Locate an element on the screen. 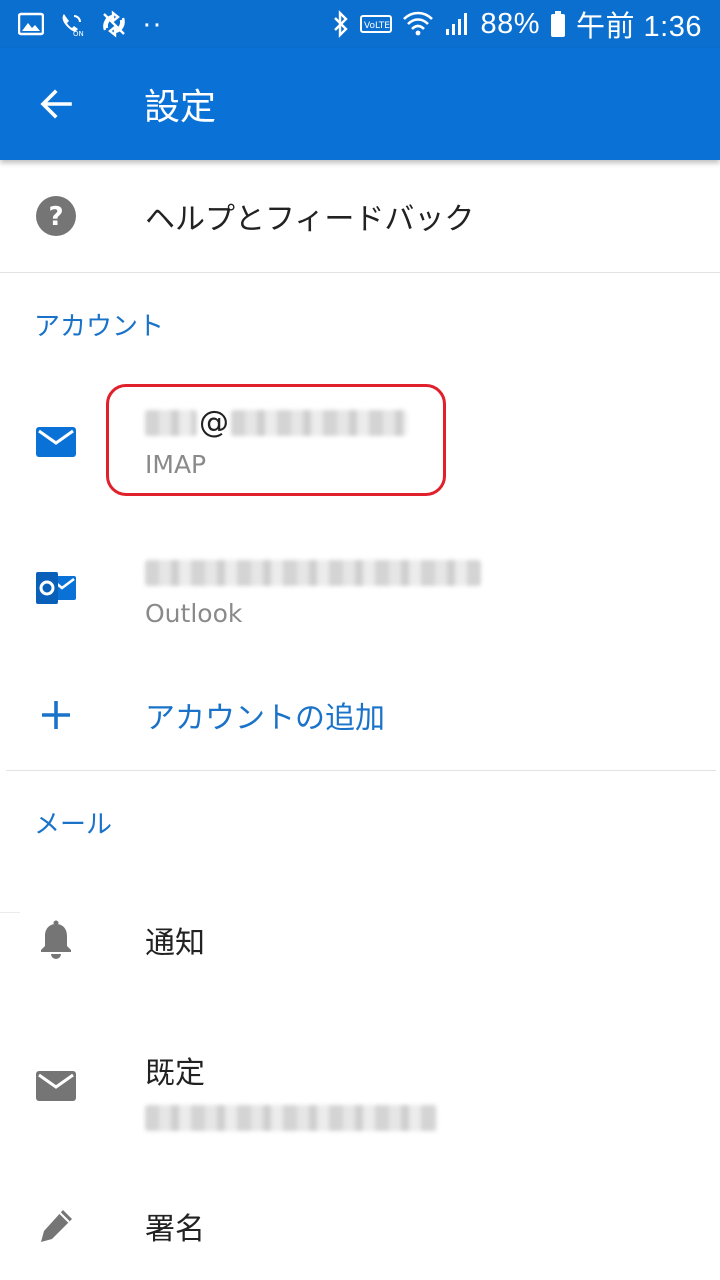 The image size is (720, 1280). default-label: 既定 is located at coordinates (175, 1073).